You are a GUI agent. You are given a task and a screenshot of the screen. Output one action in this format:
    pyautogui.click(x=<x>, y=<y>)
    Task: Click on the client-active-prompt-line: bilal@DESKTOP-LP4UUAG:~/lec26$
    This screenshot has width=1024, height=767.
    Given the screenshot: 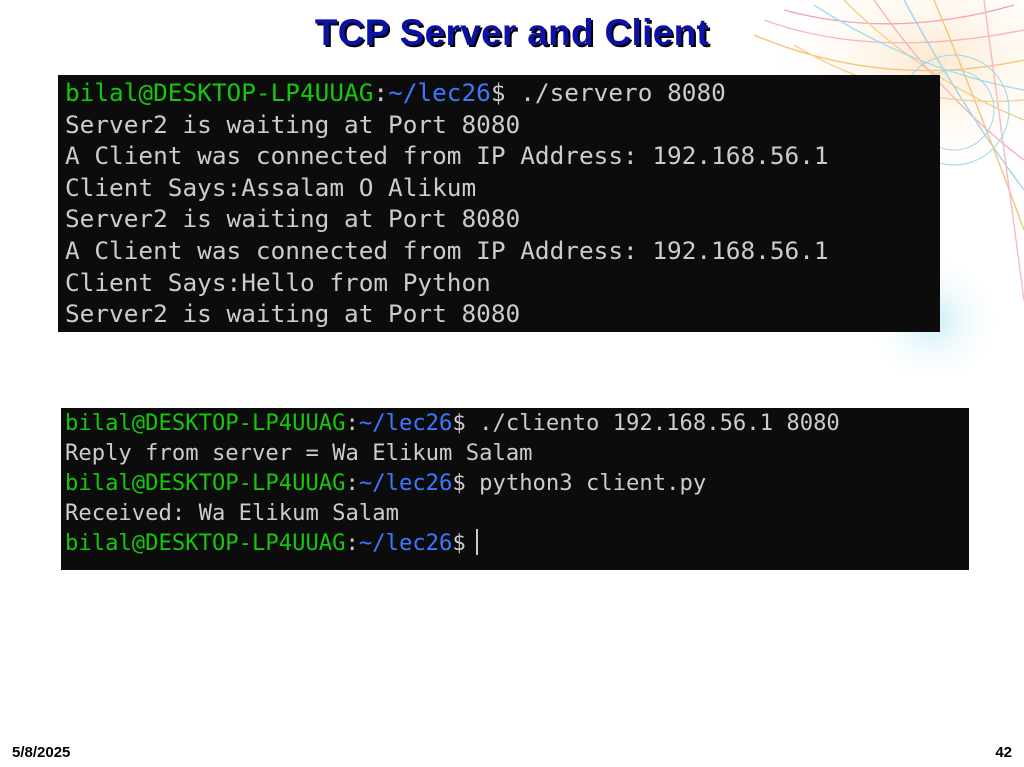 What is the action you would take?
    pyautogui.click(x=517, y=543)
    